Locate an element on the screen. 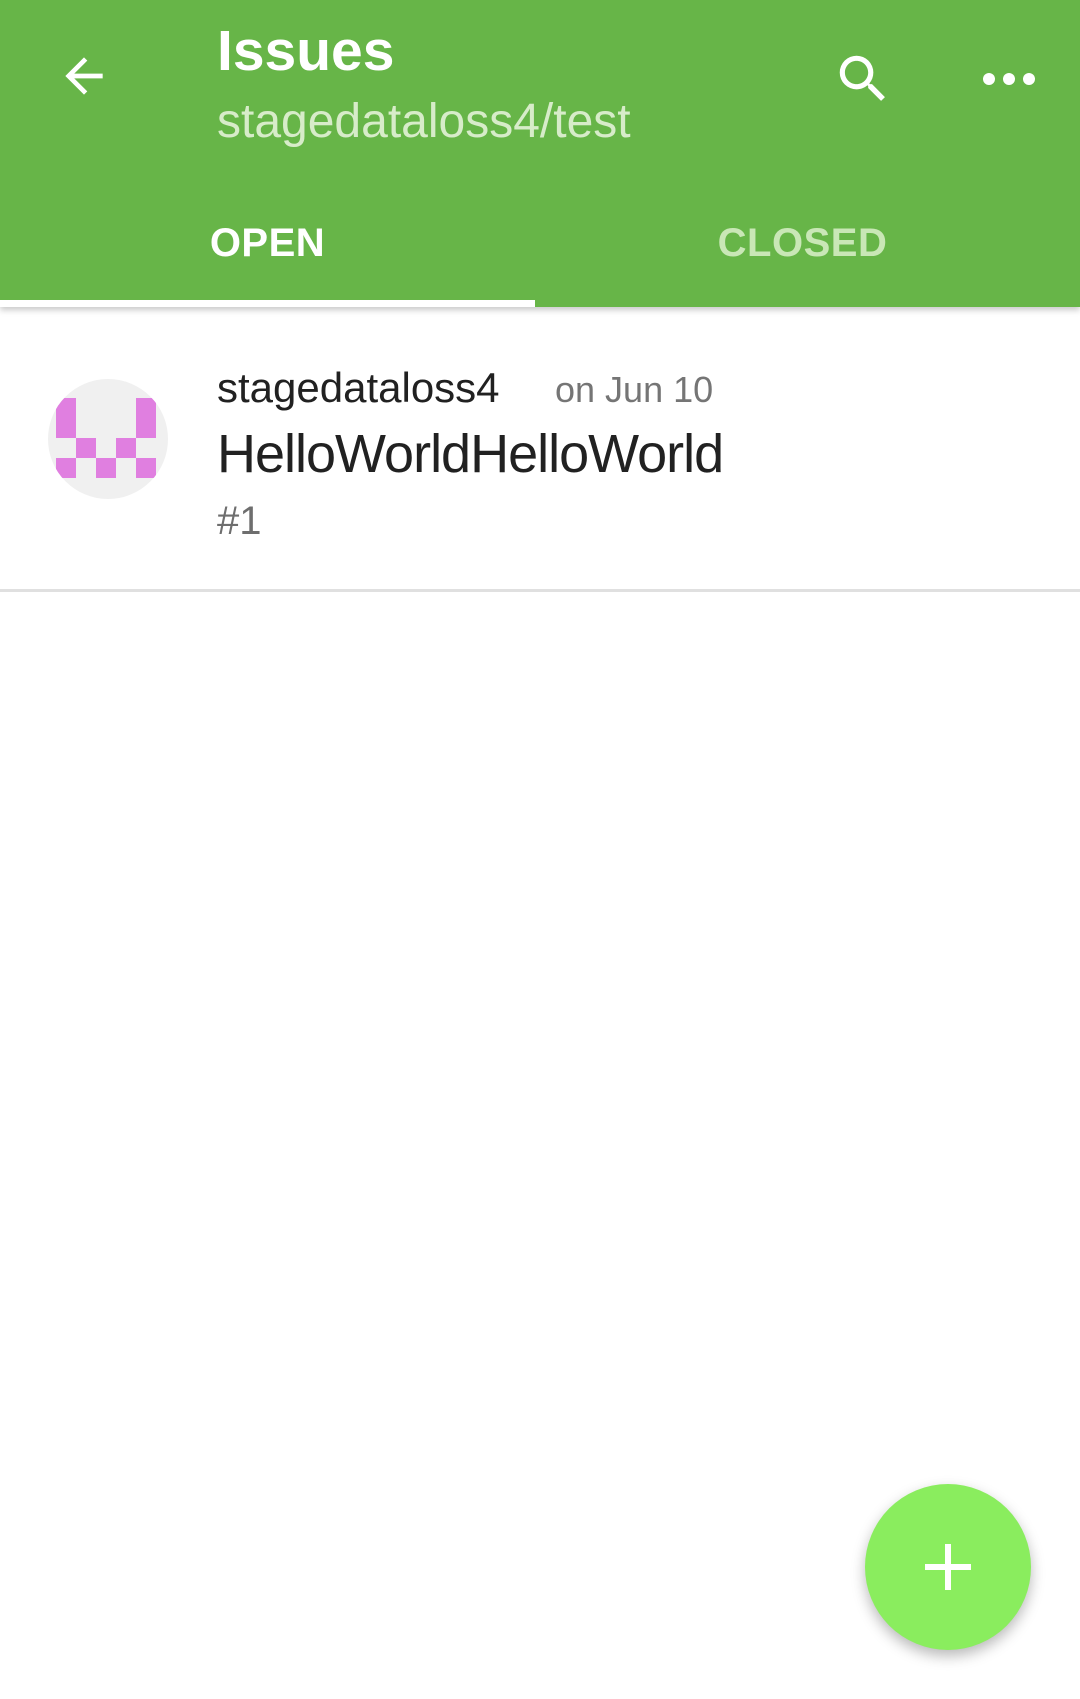 This screenshot has width=1080, height=1699. issue-date: on Jun 10 is located at coordinates (634, 389).